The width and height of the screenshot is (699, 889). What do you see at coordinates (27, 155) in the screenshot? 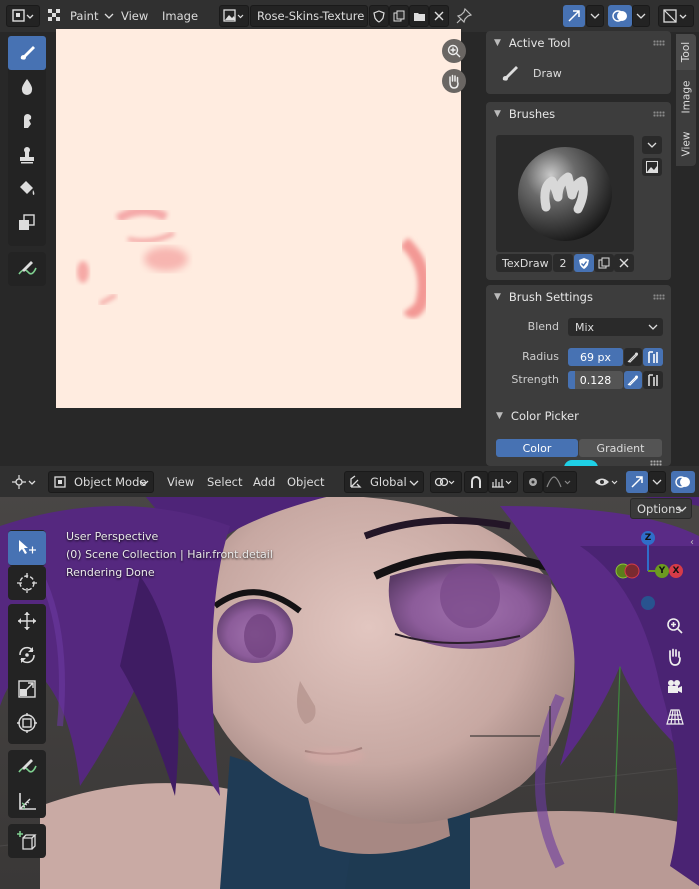
I see `clone-tool` at bounding box center [27, 155].